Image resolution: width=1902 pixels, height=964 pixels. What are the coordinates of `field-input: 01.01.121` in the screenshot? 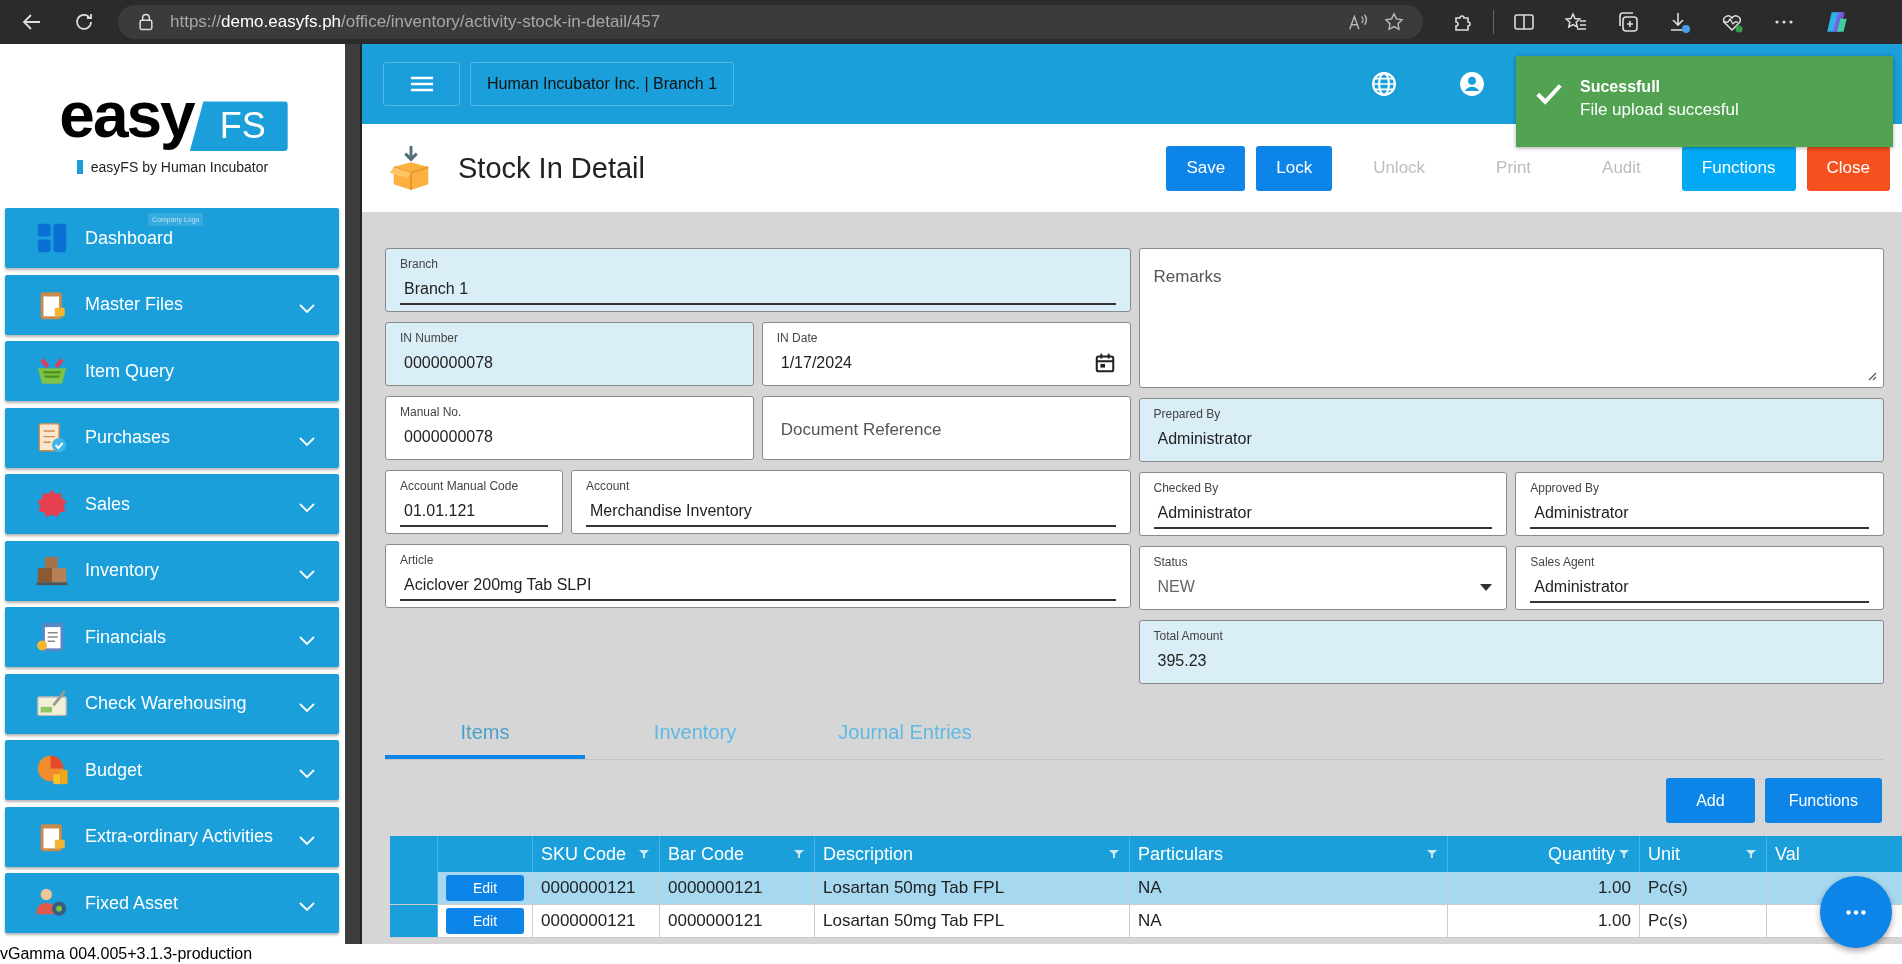 It's located at (474, 511).